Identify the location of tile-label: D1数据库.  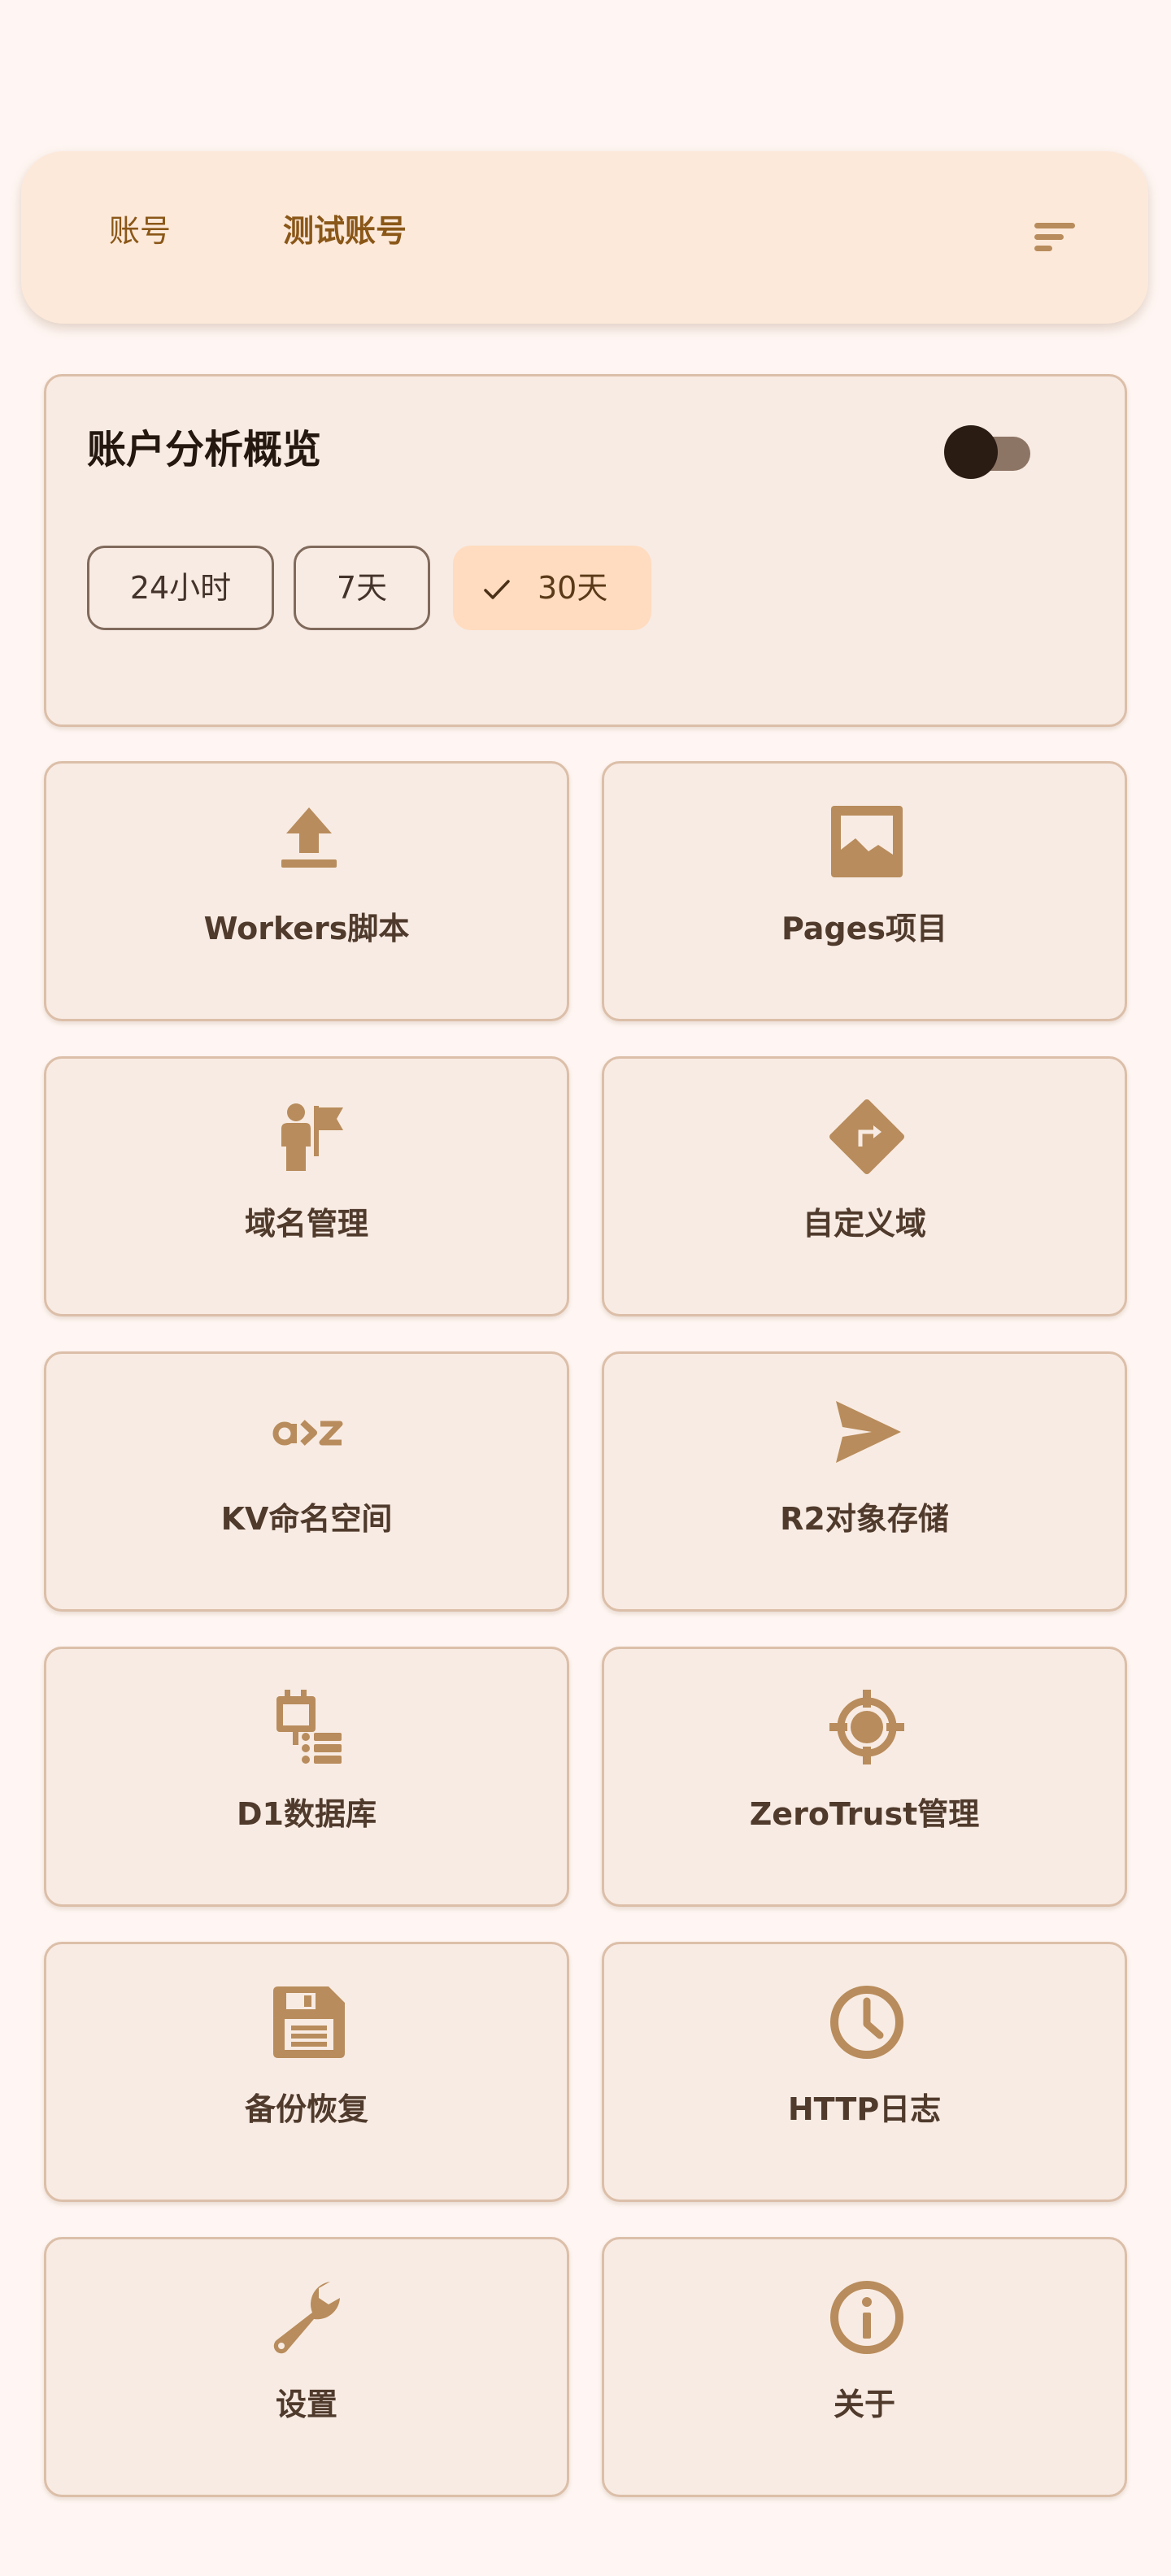
(307, 1814).